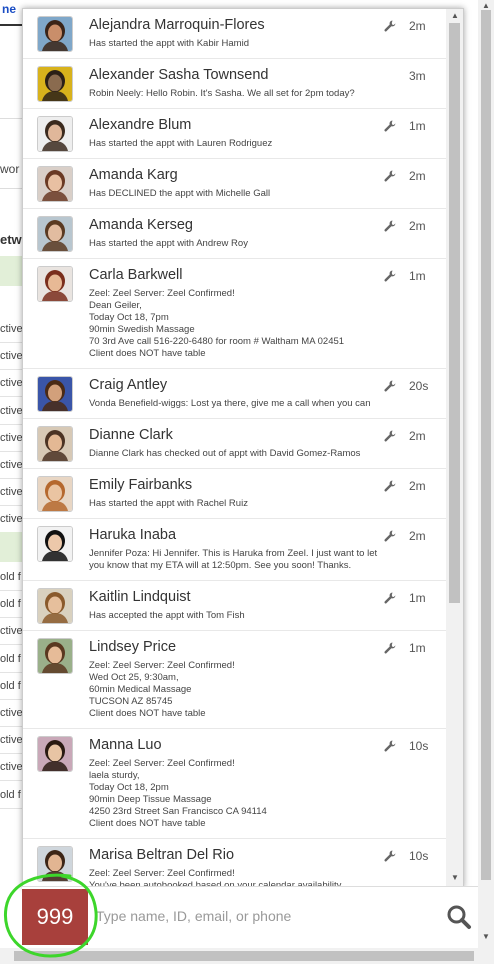  What do you see at coordinates (266, 916) in the screenshot?
I see `search-input` at bounding box center [266, 916].